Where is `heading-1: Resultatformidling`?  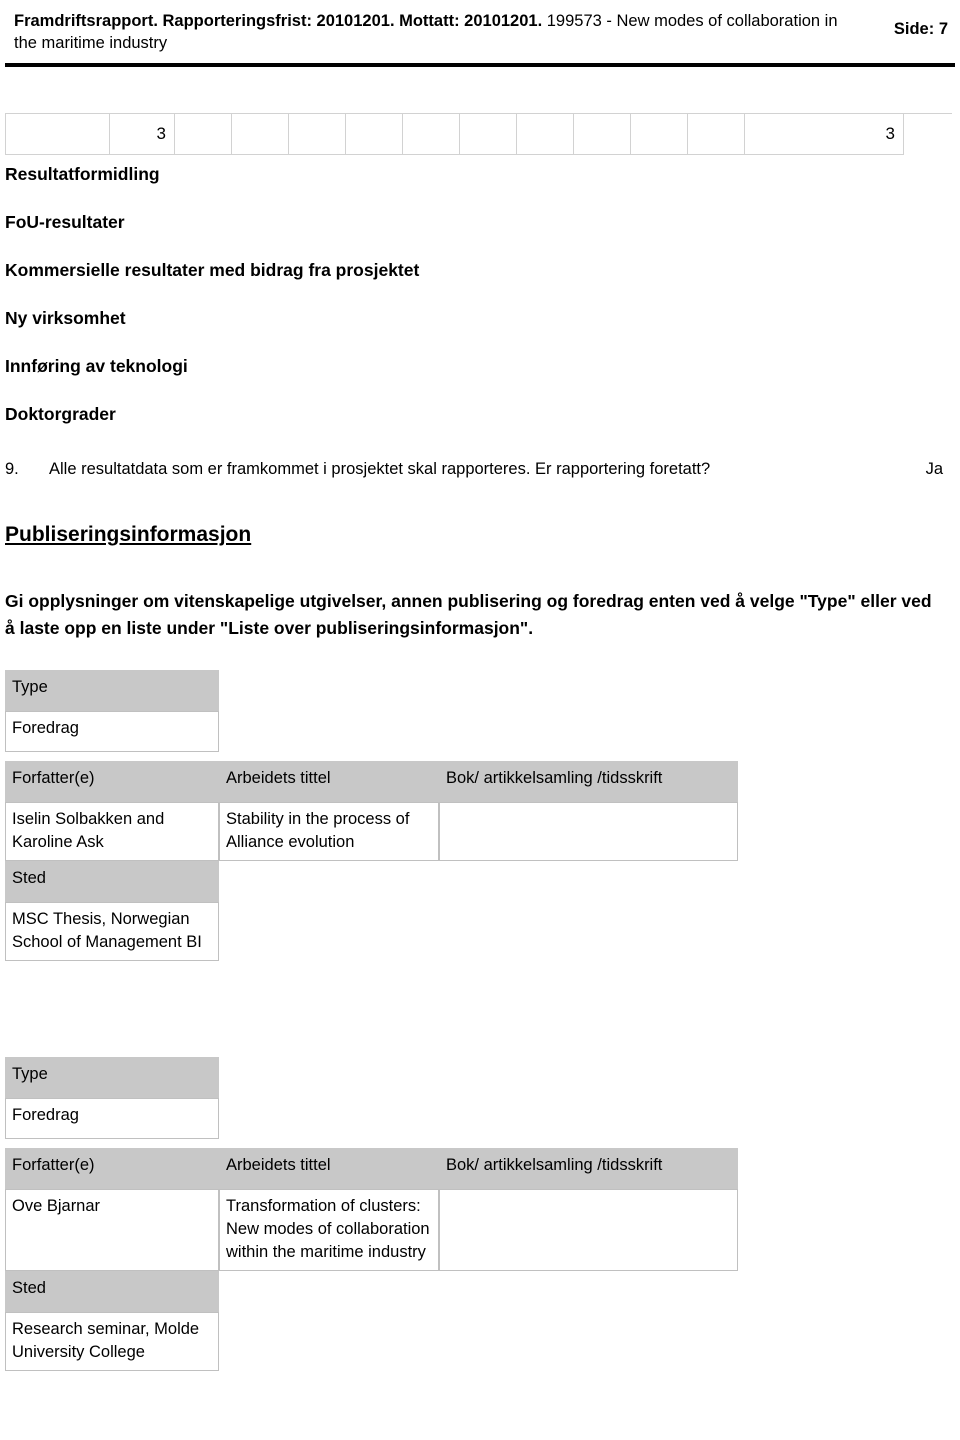 heading-1: Resultatformidling is located at coordinates (82, 174).